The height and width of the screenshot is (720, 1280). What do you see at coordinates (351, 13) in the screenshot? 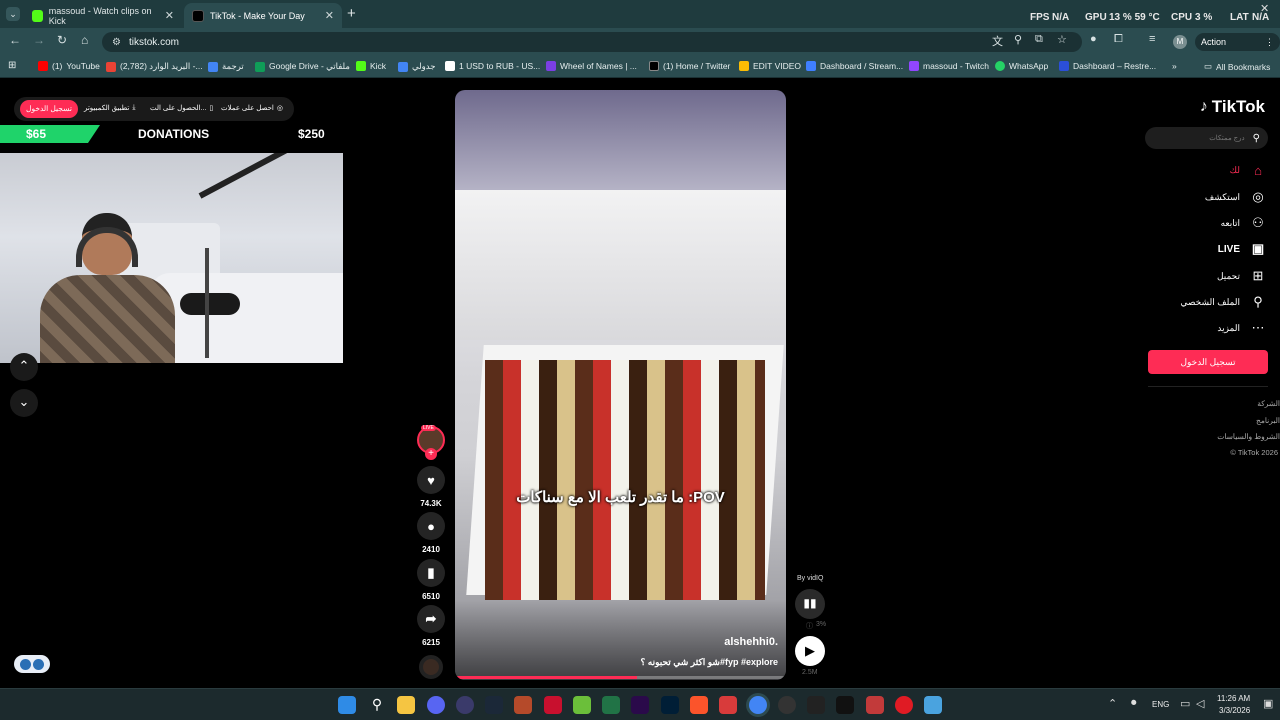
I see `new-tab-button: +` at bounding box center [351, 13].